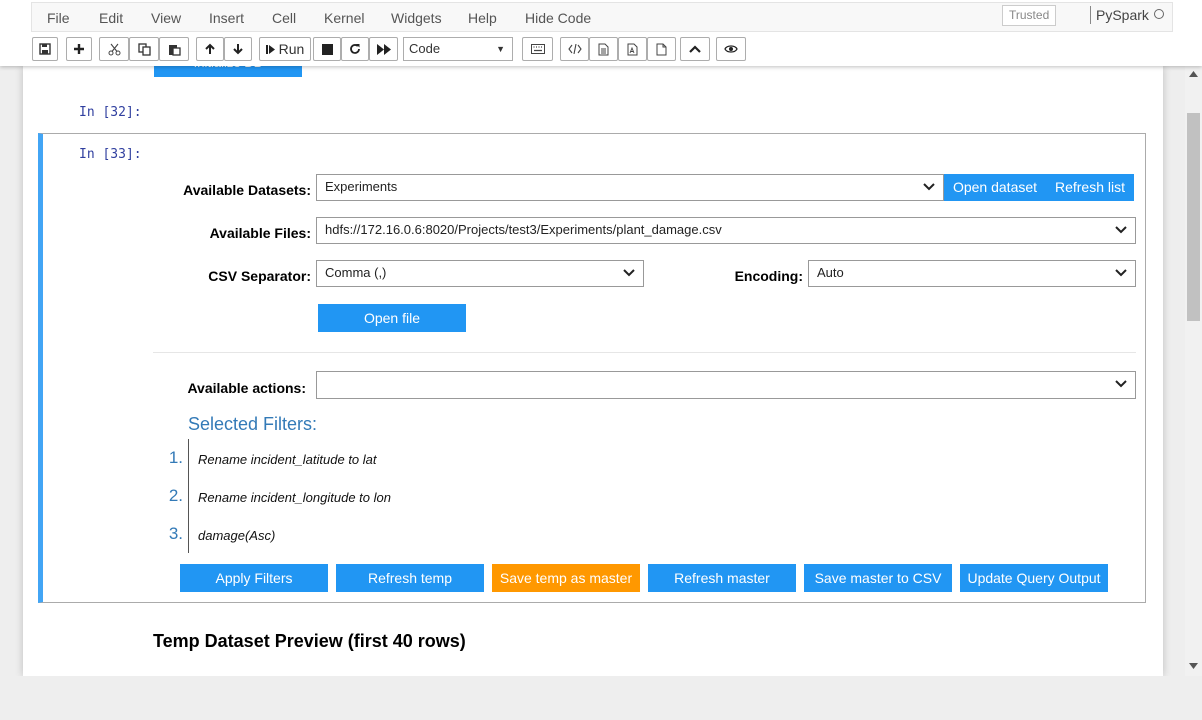 This screenshot has width=1202, height=720. I want to click on refresh-master-button: Refresh master, so click(722, 578).